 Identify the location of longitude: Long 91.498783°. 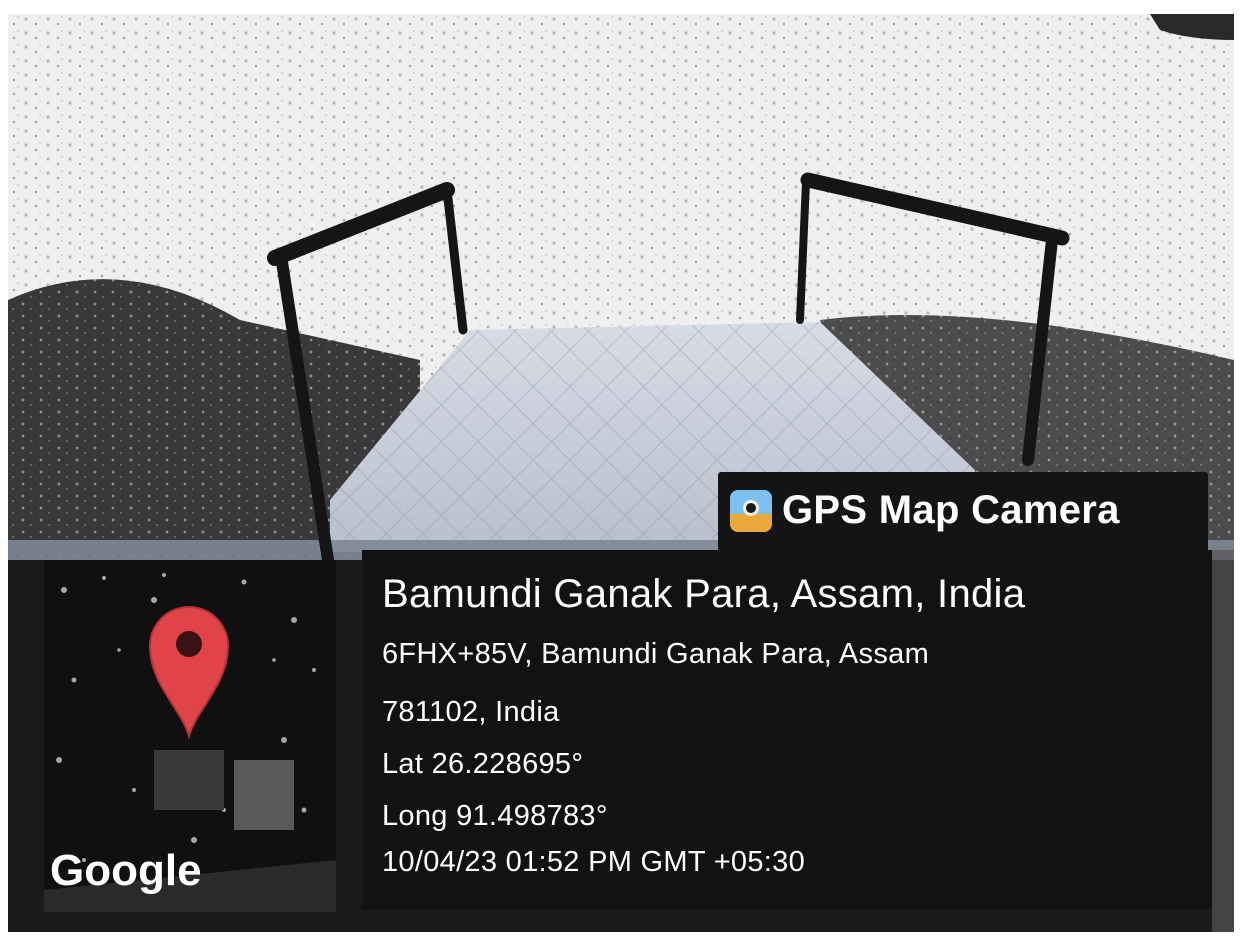
(495, 816).